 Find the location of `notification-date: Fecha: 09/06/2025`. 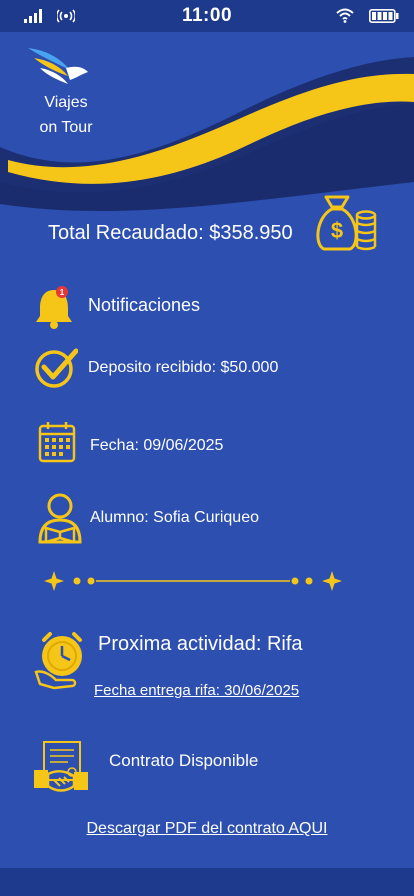

notification-date: Fecha: 09/06/2025 is located at coordinates (157, 445).